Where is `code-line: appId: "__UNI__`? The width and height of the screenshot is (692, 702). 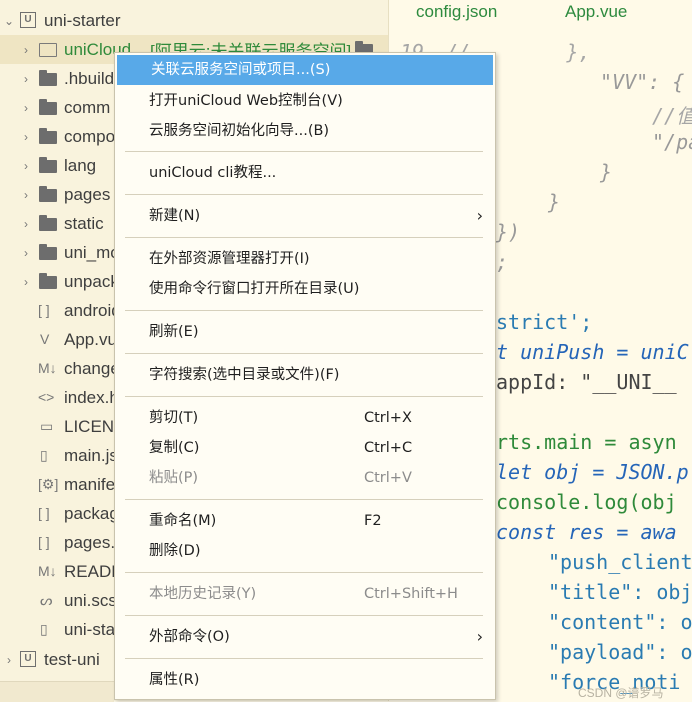
code-line: appId: "__UNI__ is located at coordinates (586, 382).